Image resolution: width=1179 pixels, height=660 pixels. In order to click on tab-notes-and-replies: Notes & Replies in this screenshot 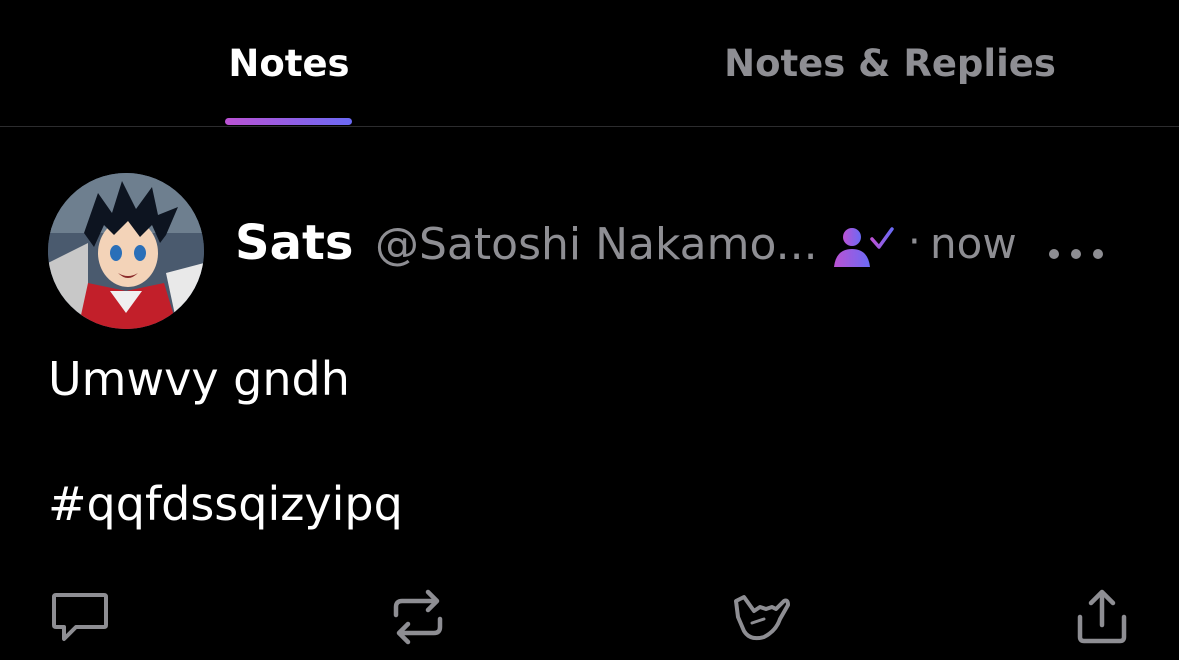, I will do `click(890, 63)`.